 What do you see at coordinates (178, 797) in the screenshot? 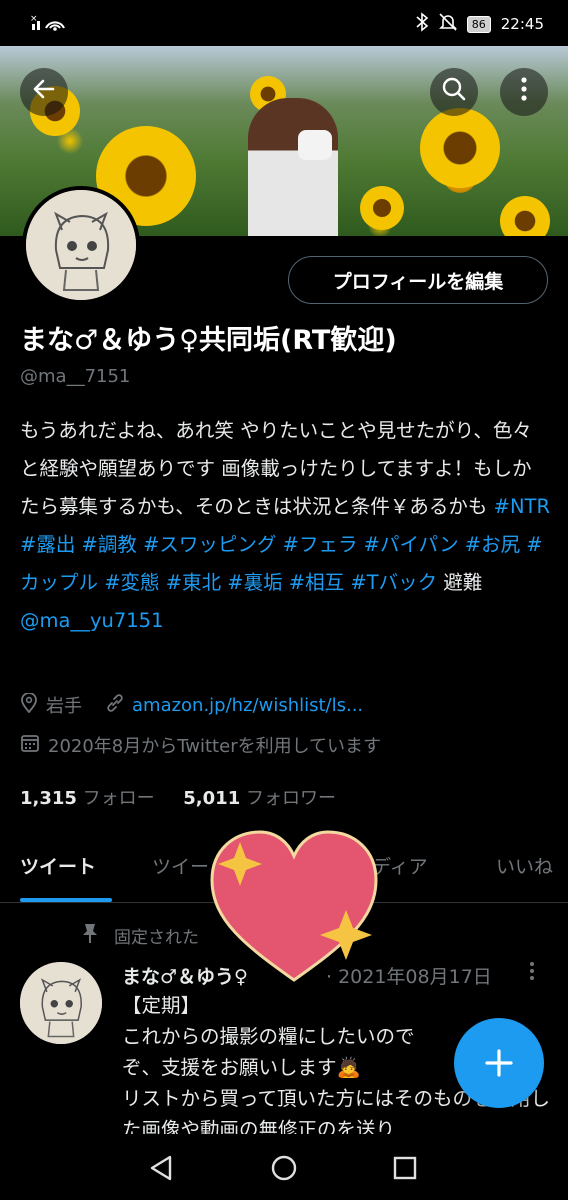
I see `follow-stats: 1,315 フォロー 5,011 フォロワー` at bounding box center [178, 797].